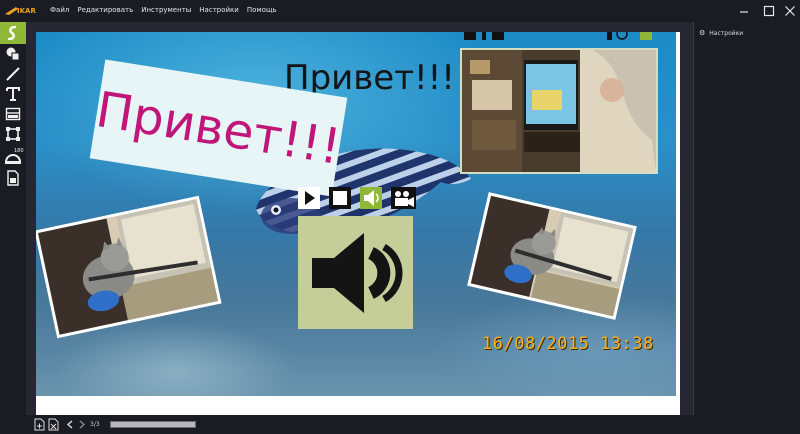  I want to click on menu-tools: Инструменты, so click(166, 10).